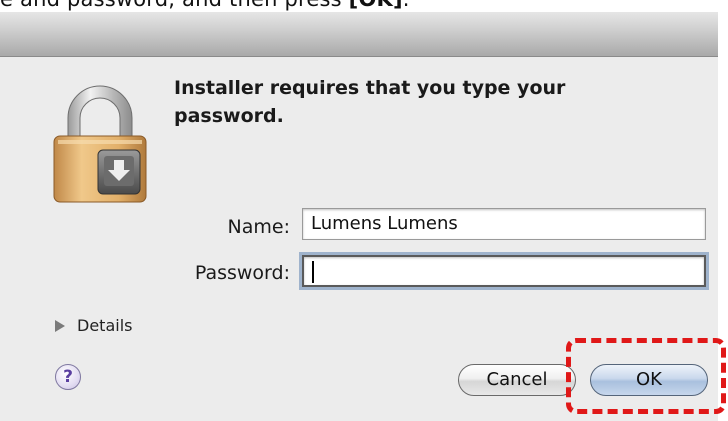 The image size is (728, 421). I want to click on dialog-titlebar, so click(359, 34).